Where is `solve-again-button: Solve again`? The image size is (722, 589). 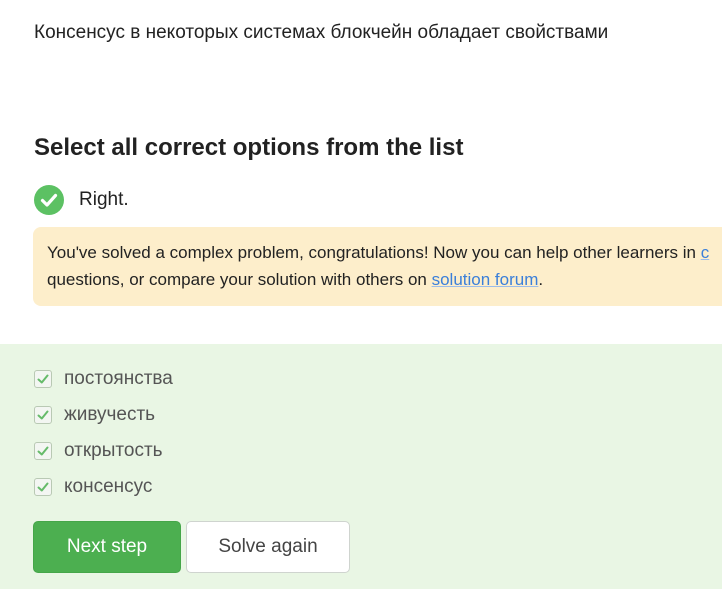 solve-again-button: Solve again is located at coordinates (268, 547).